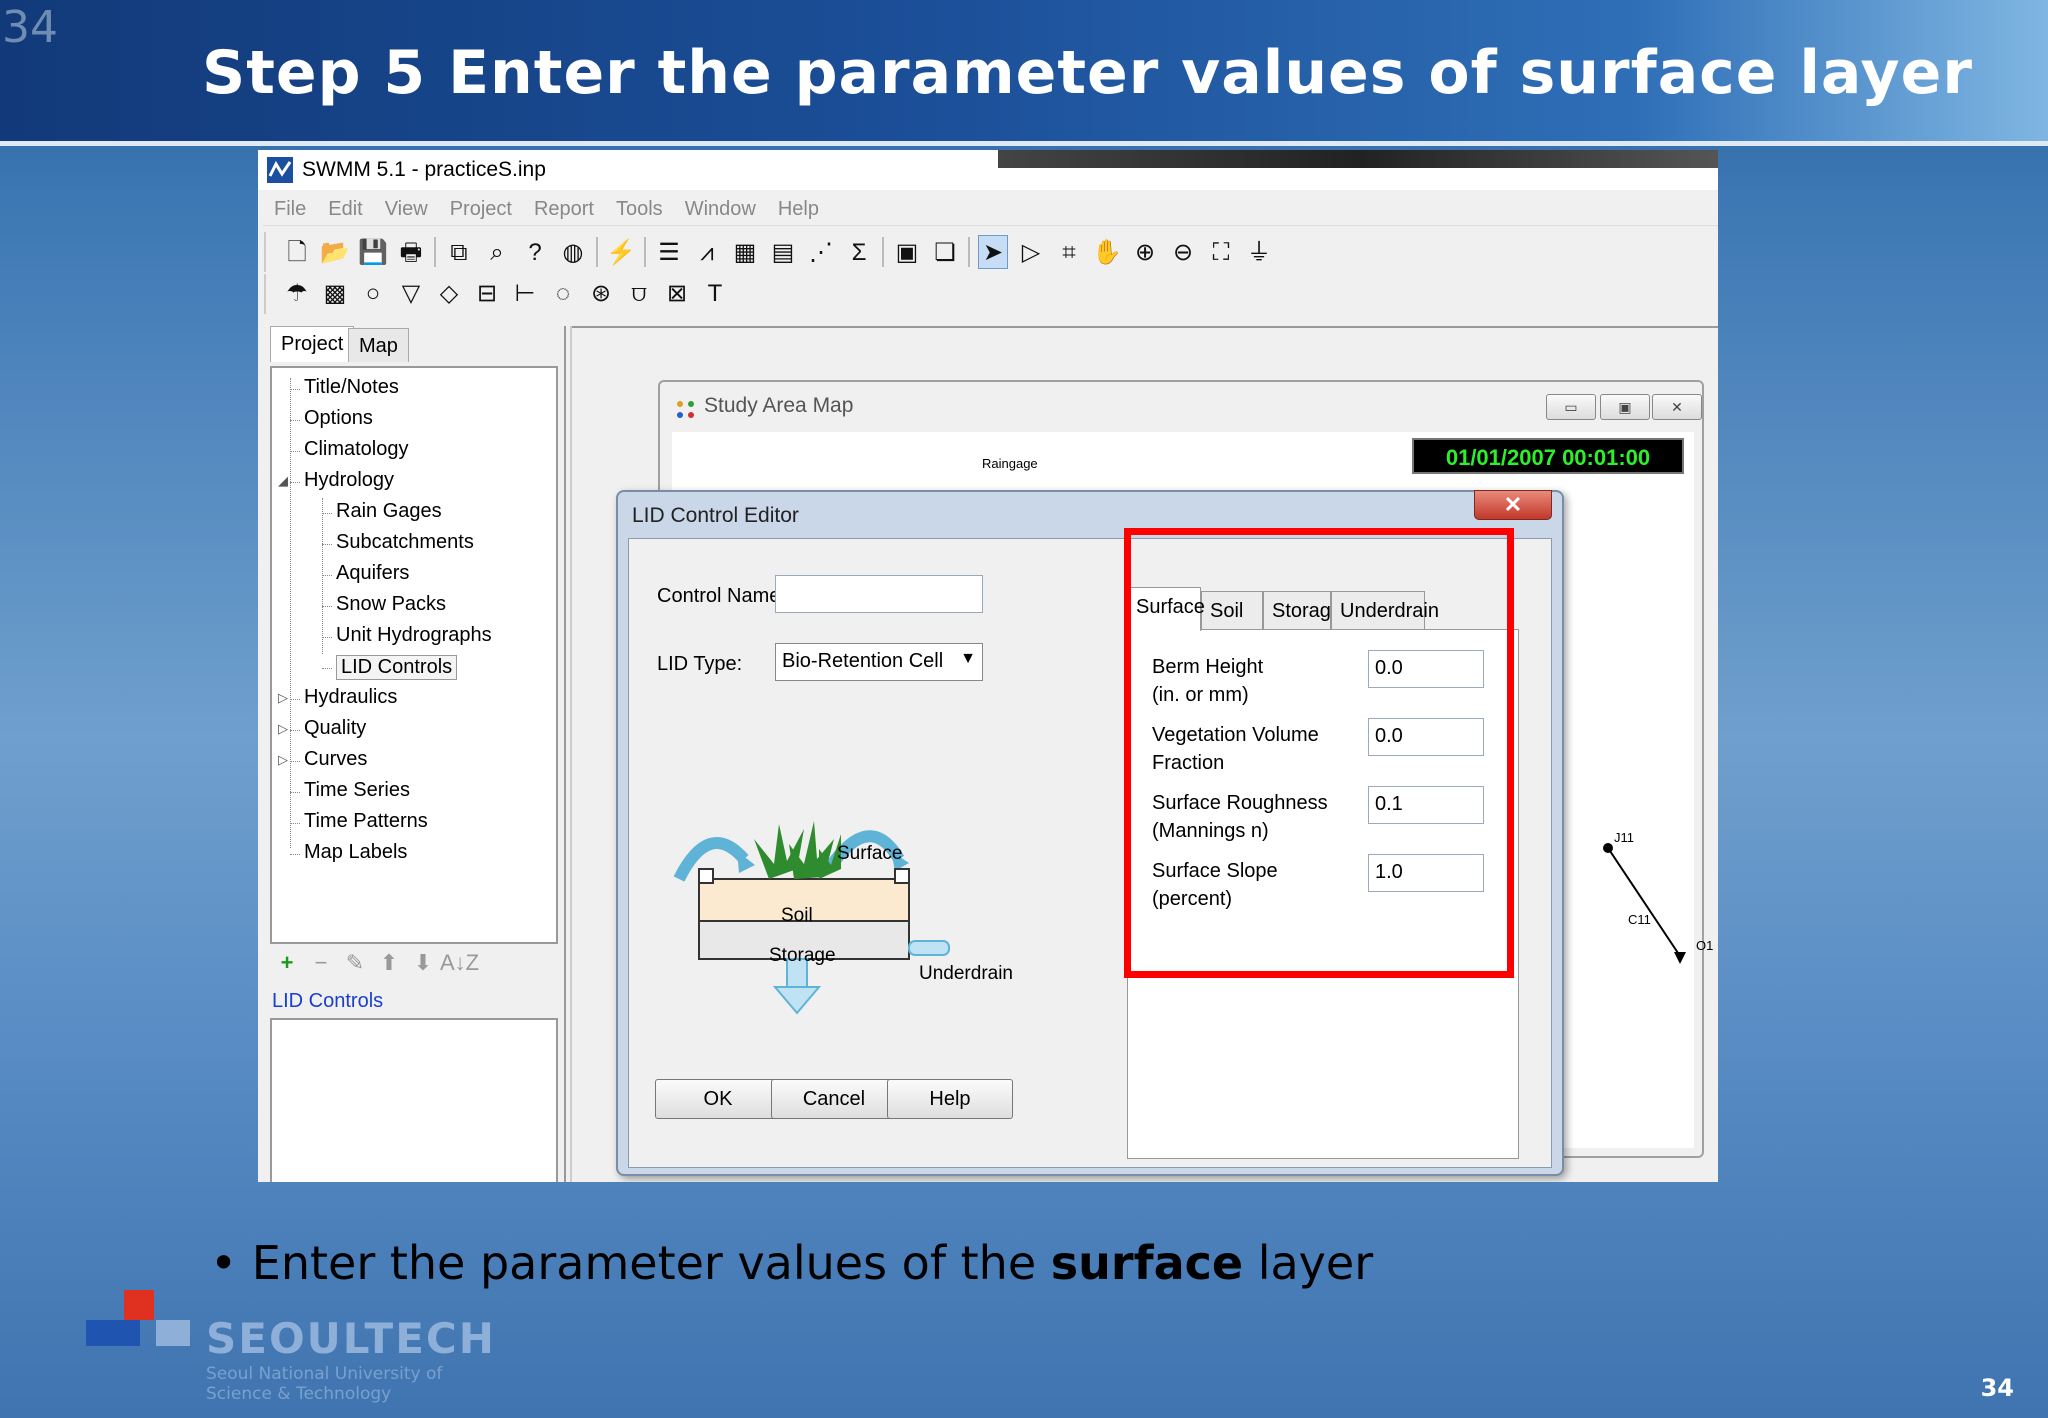 The height and width of the screenshot is (1418, 2048). I want to click on titlebar-overlap, so click(1358, 159).